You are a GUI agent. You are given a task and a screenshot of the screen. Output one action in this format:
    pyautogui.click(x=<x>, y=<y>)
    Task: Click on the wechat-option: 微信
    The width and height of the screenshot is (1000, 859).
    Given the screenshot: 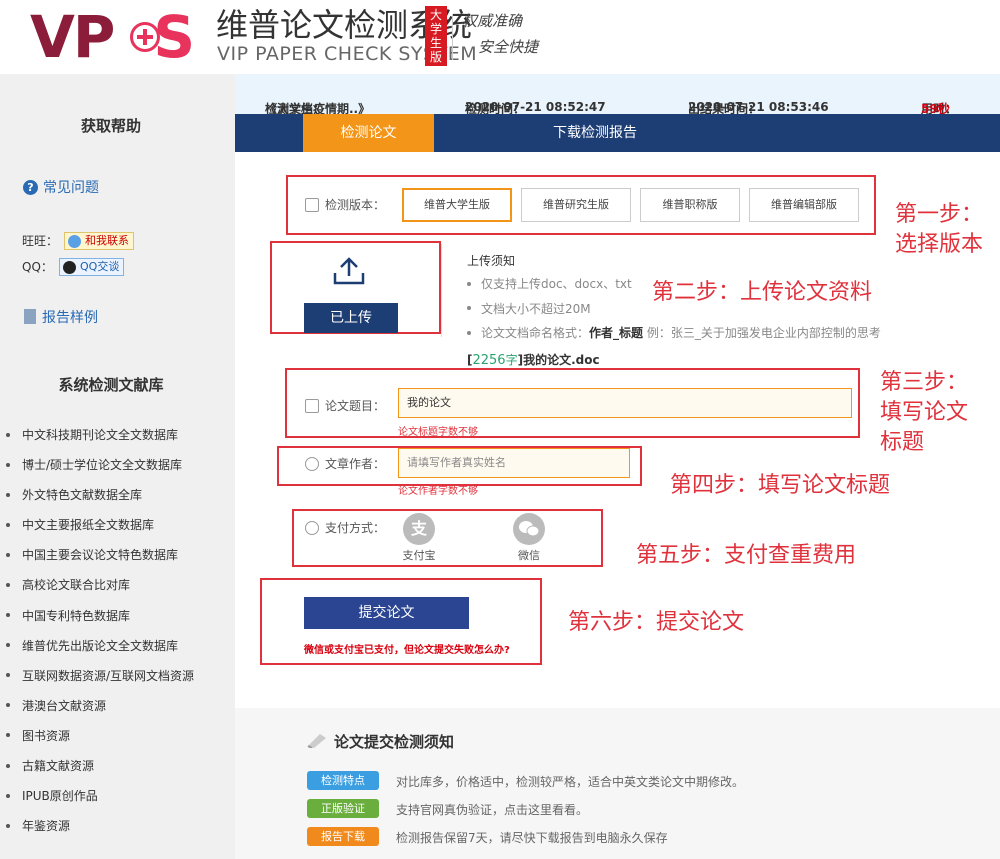 What is the action you would take?
    pyautogui.click(x=529, y=538)
    